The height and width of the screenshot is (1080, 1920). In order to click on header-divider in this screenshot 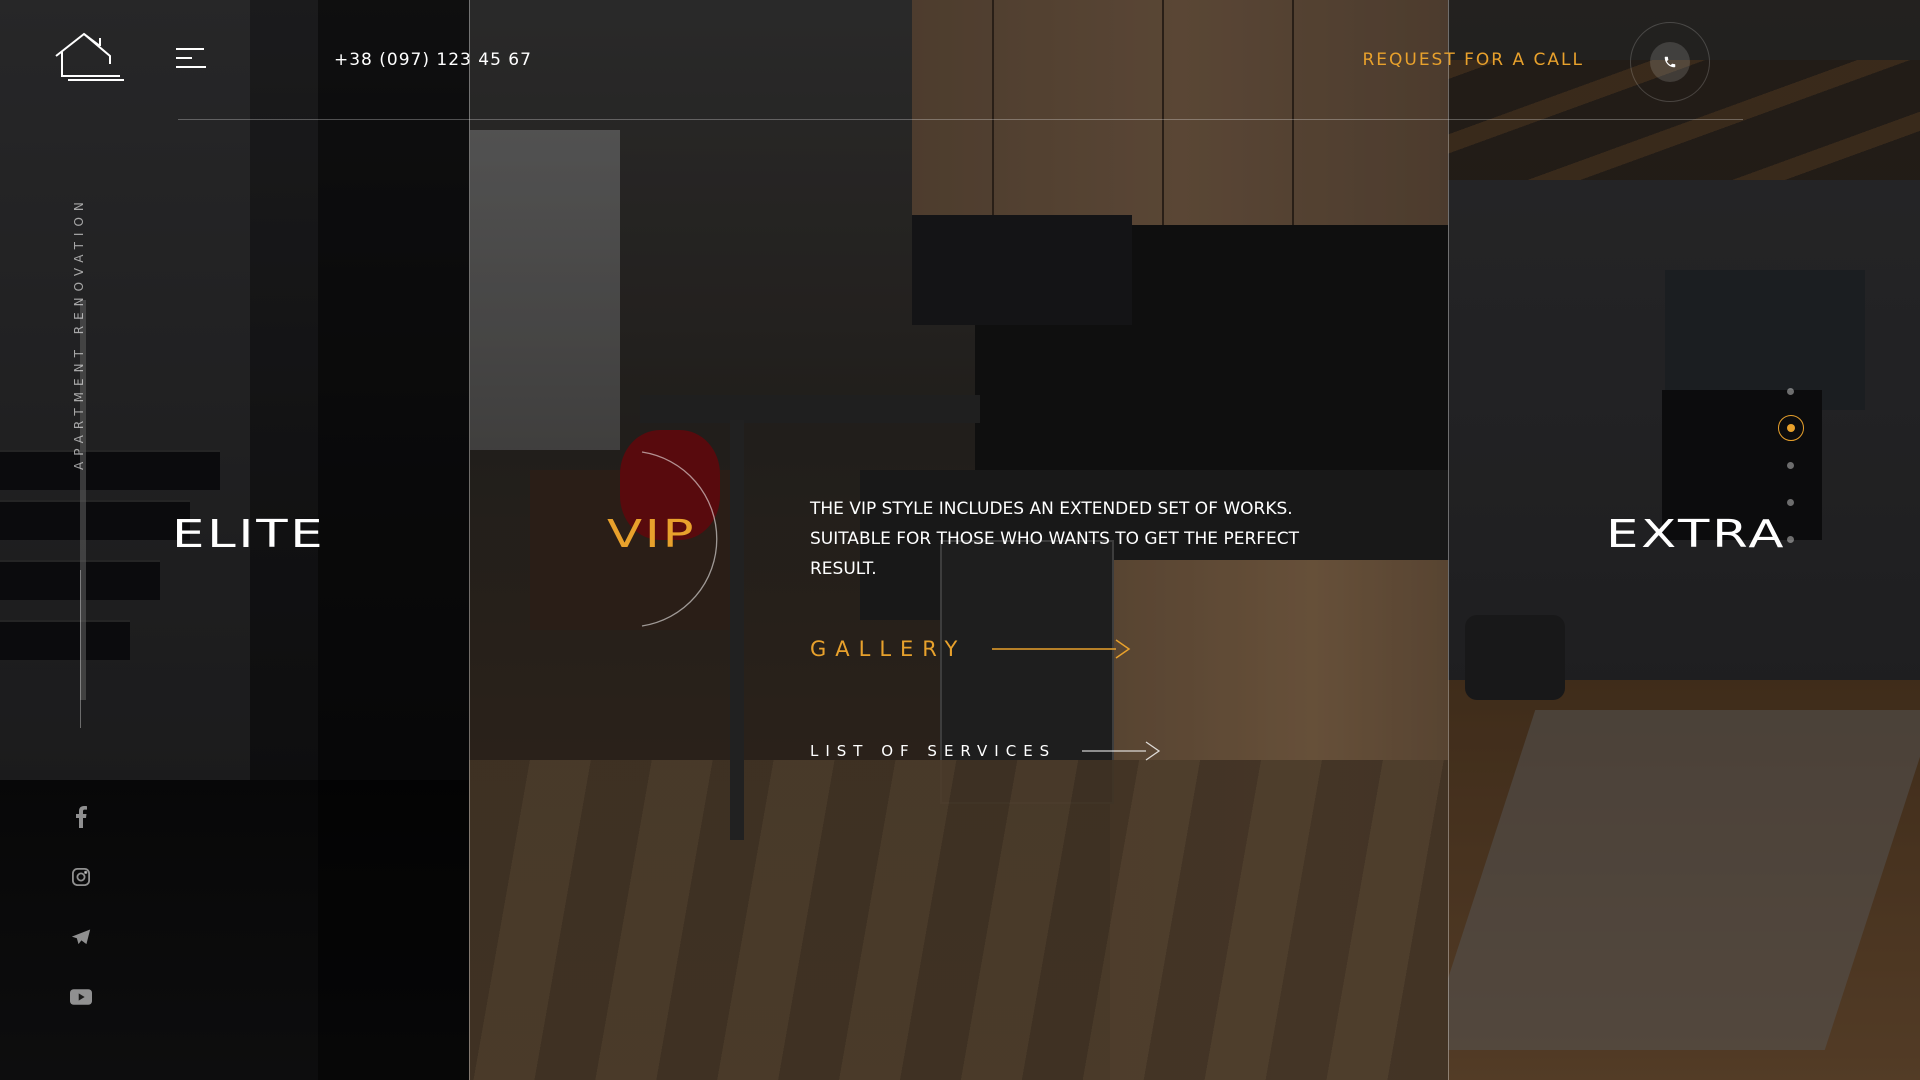, I will do `click(960, 119)`.